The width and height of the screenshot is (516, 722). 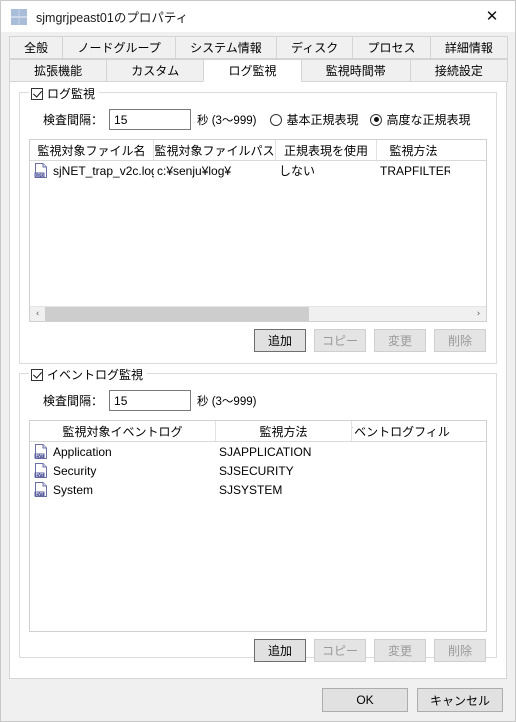 What do you see at coordinates (460, 650) in the screenshot?
I see `event-delete-button: 削除` at bounding box center [460, 650].